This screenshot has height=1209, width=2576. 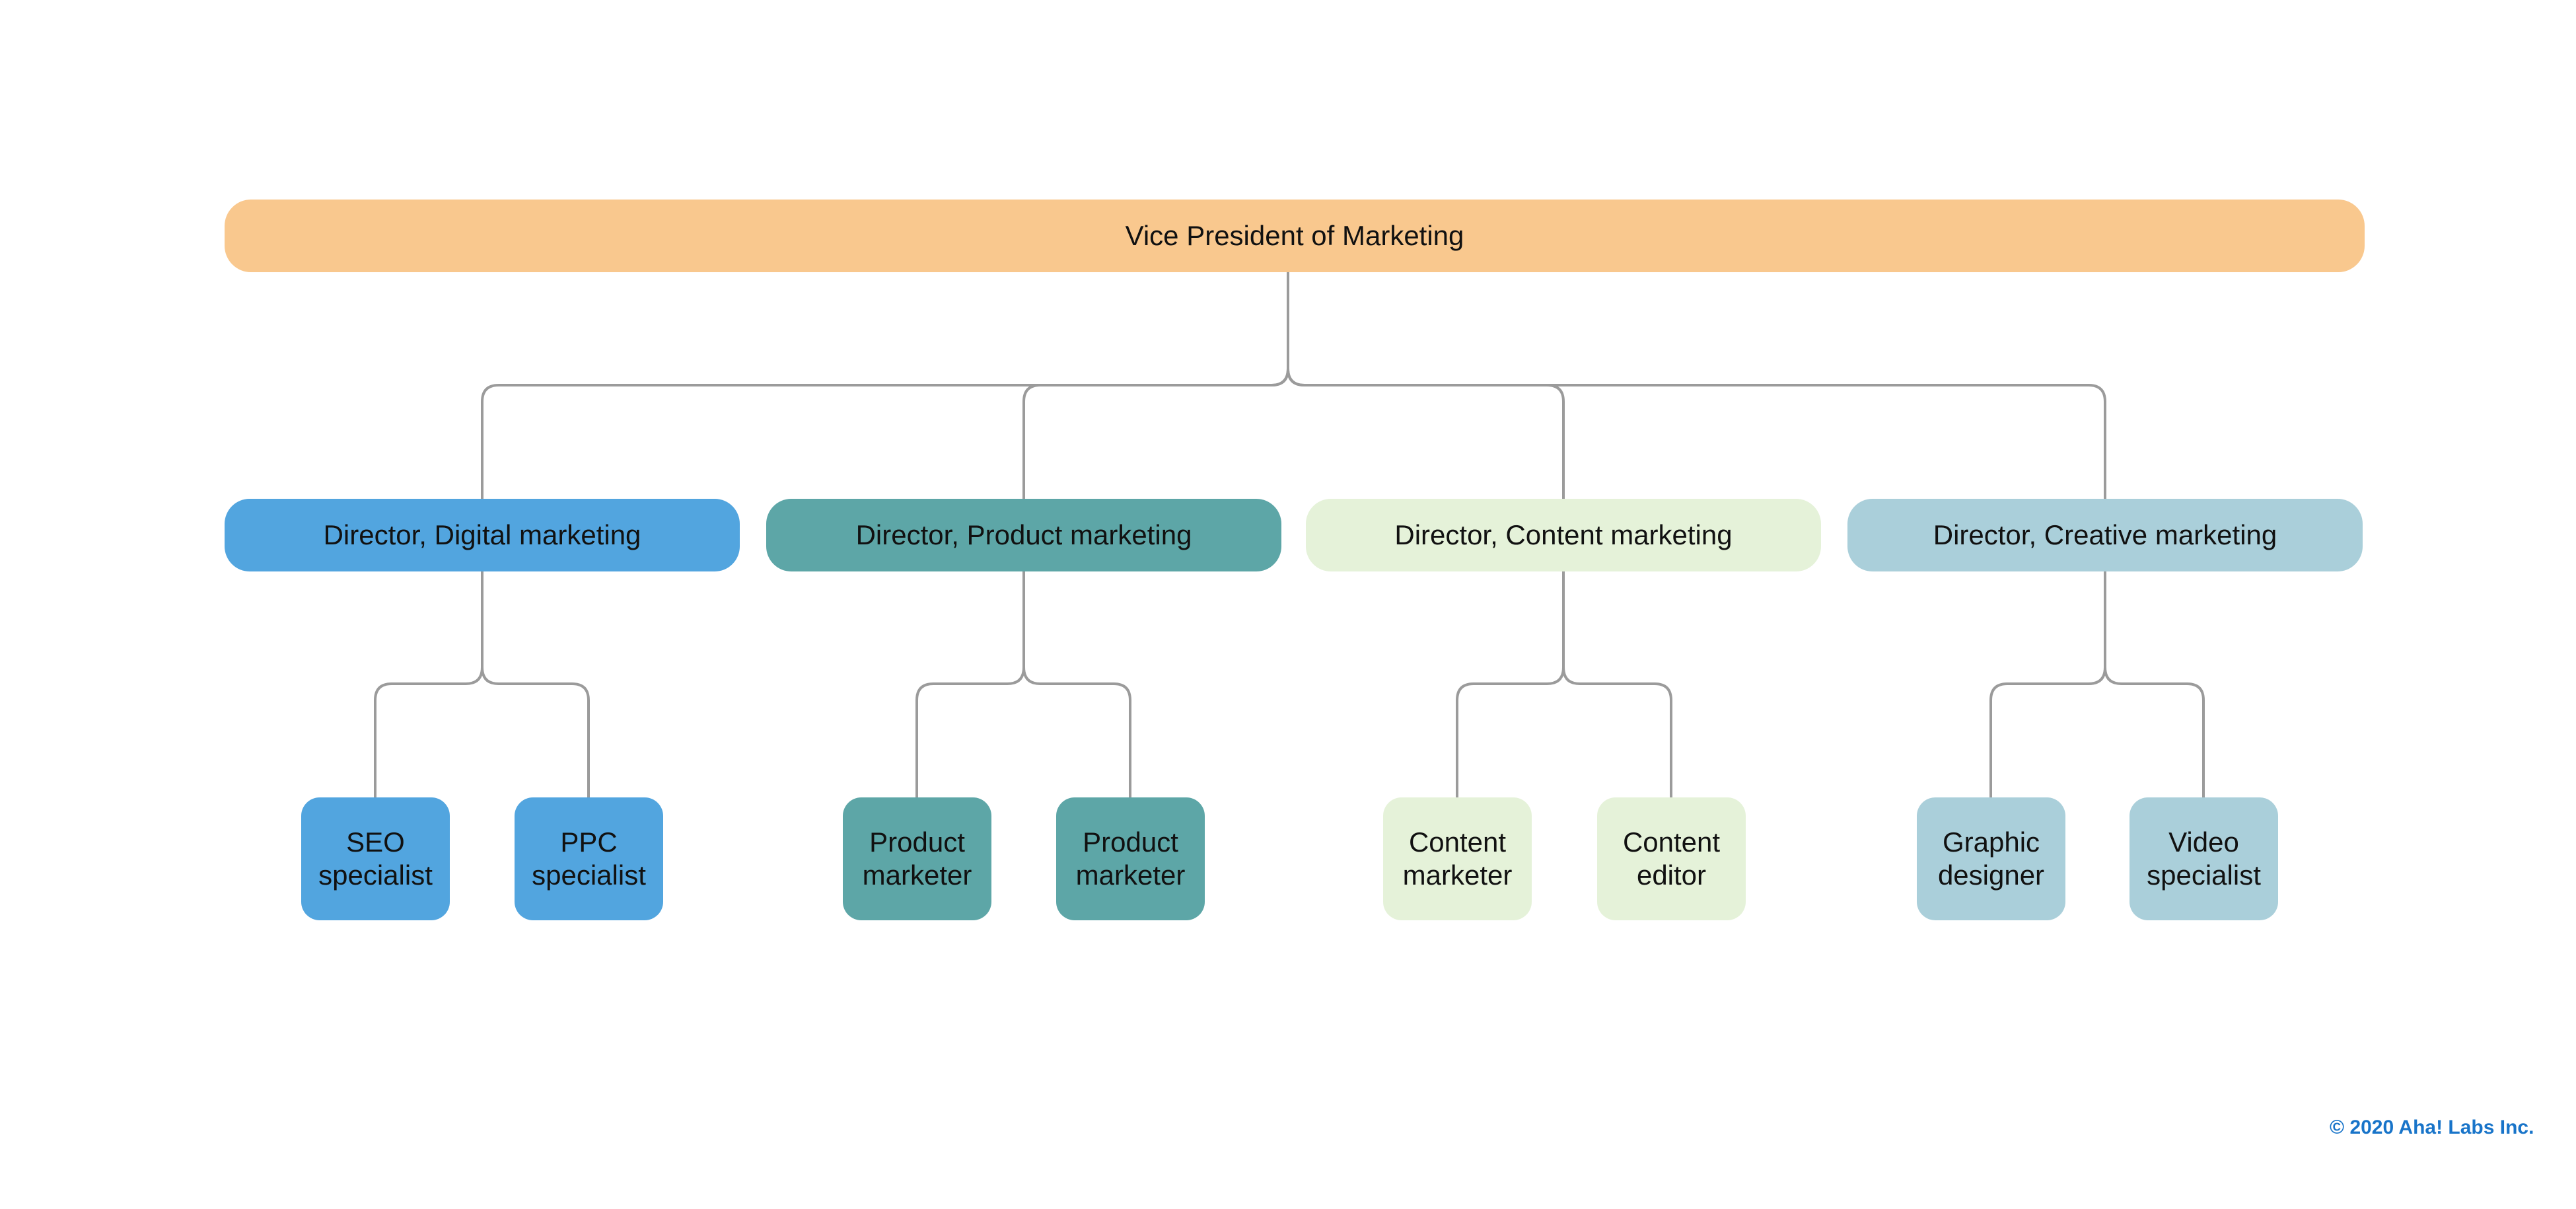 What do you see at coordinates (376, 859) in the screenshot?
I see `seo-specialist-node: SEO specialist` at bounding box center [376, 859].